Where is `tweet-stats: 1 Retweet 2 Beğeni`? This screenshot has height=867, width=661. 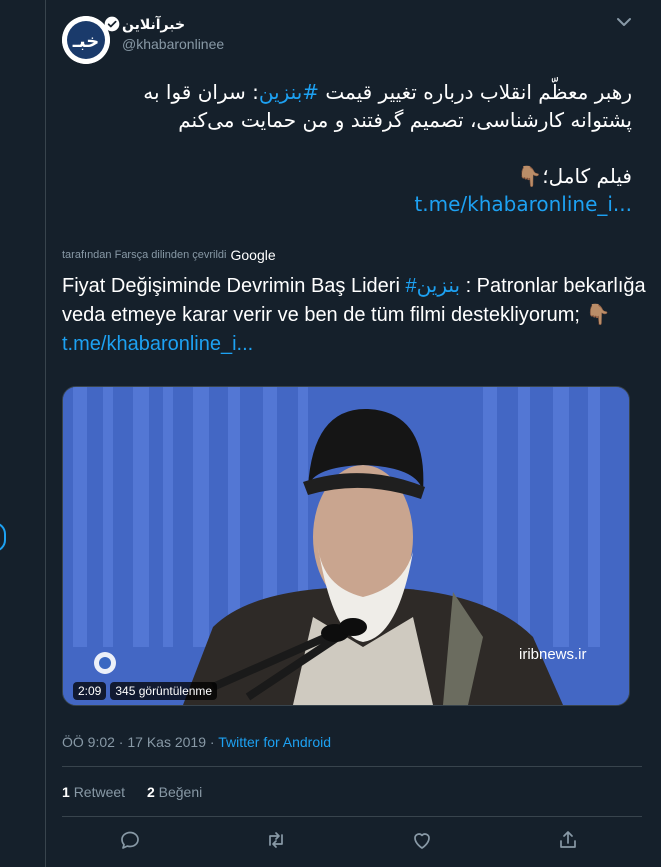 tweet-stats: 1 Retweet 2 Beğeni is located at coordinates (141, 792).